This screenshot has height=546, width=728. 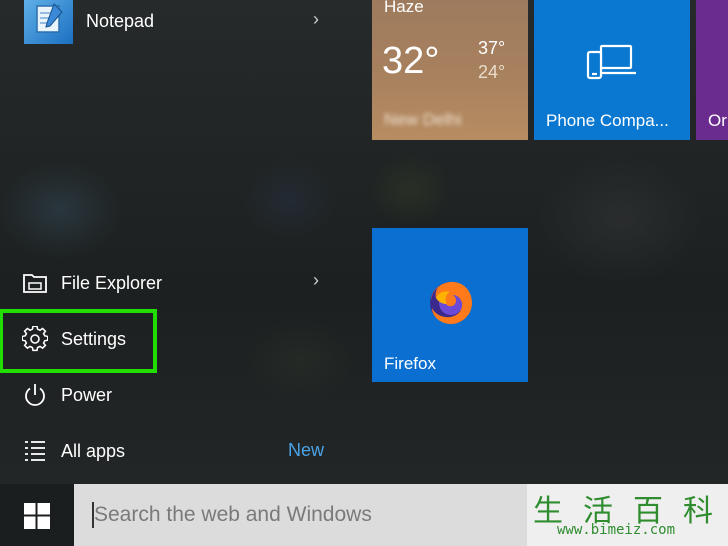 I want to click on firefox-icon, so click(x=451, y=305).